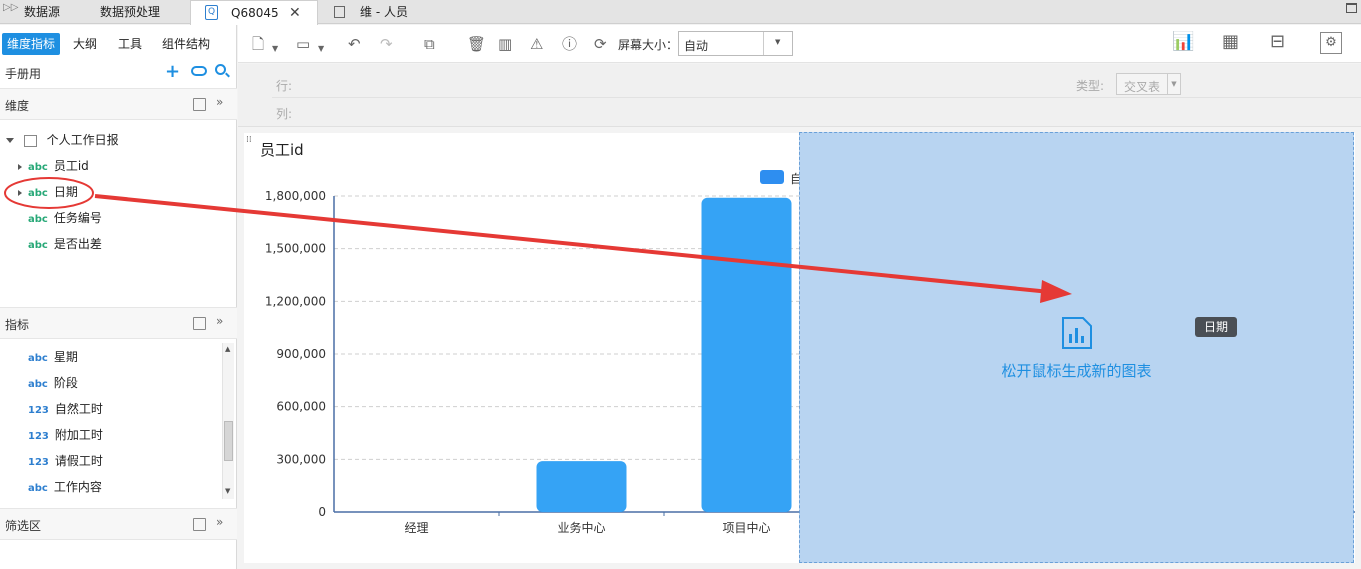 The height and width of the screenshot is (569, 1361). I want to click on item-label: 是否出差, so click(77, 244).